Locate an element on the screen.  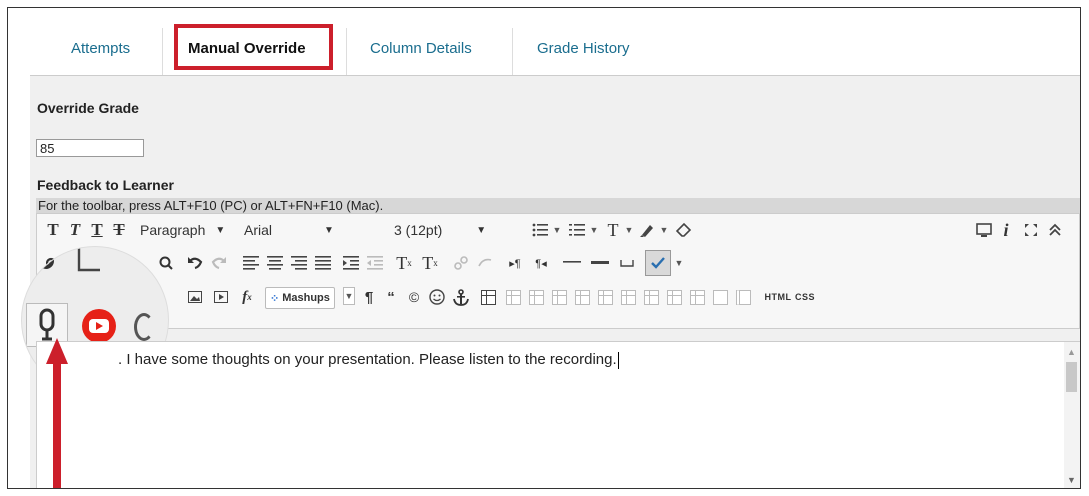
partial-icon is located at coordinates (144, 327).